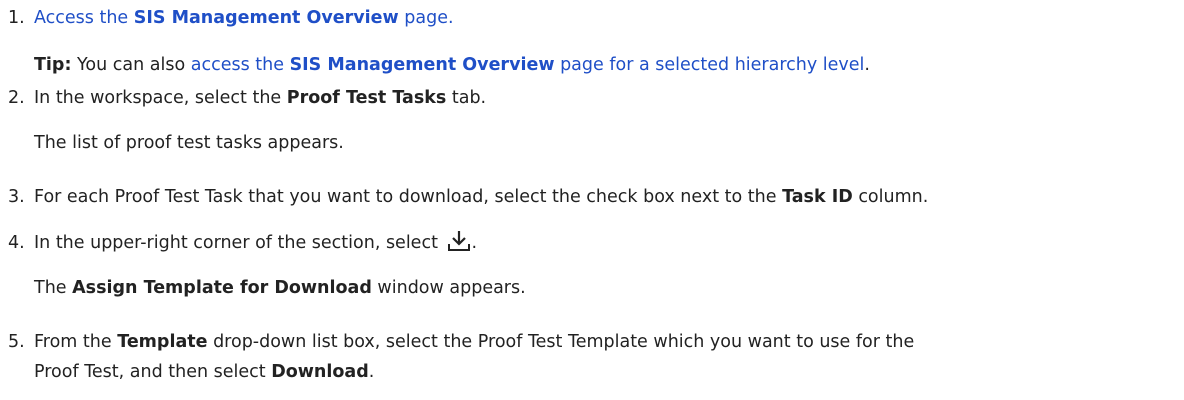 This screenshot has height=400, width=1184. I want to click on step-2-result: The list of proof test tasks appears., so click(189, 143).